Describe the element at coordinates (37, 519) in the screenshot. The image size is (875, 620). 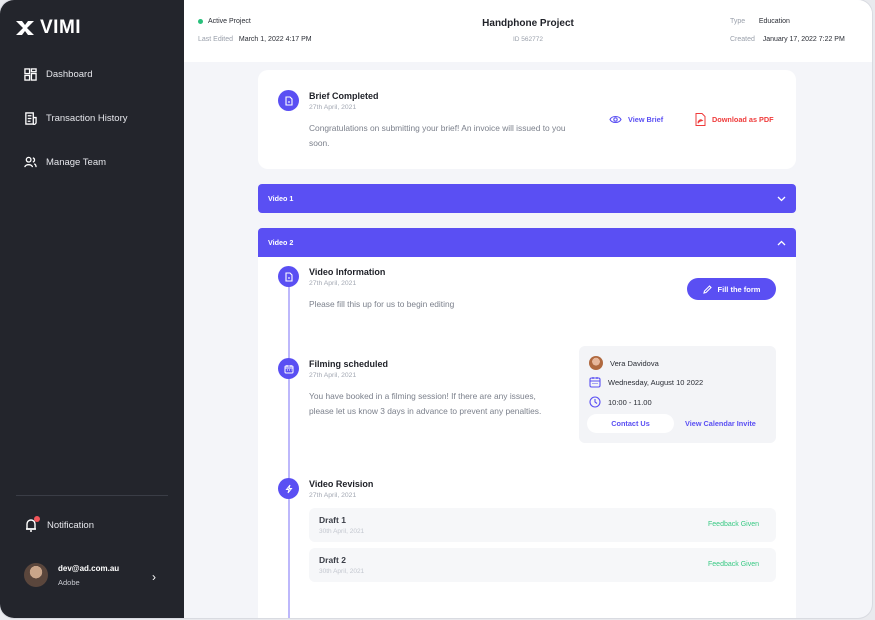
I see `notification-badge` at that location.